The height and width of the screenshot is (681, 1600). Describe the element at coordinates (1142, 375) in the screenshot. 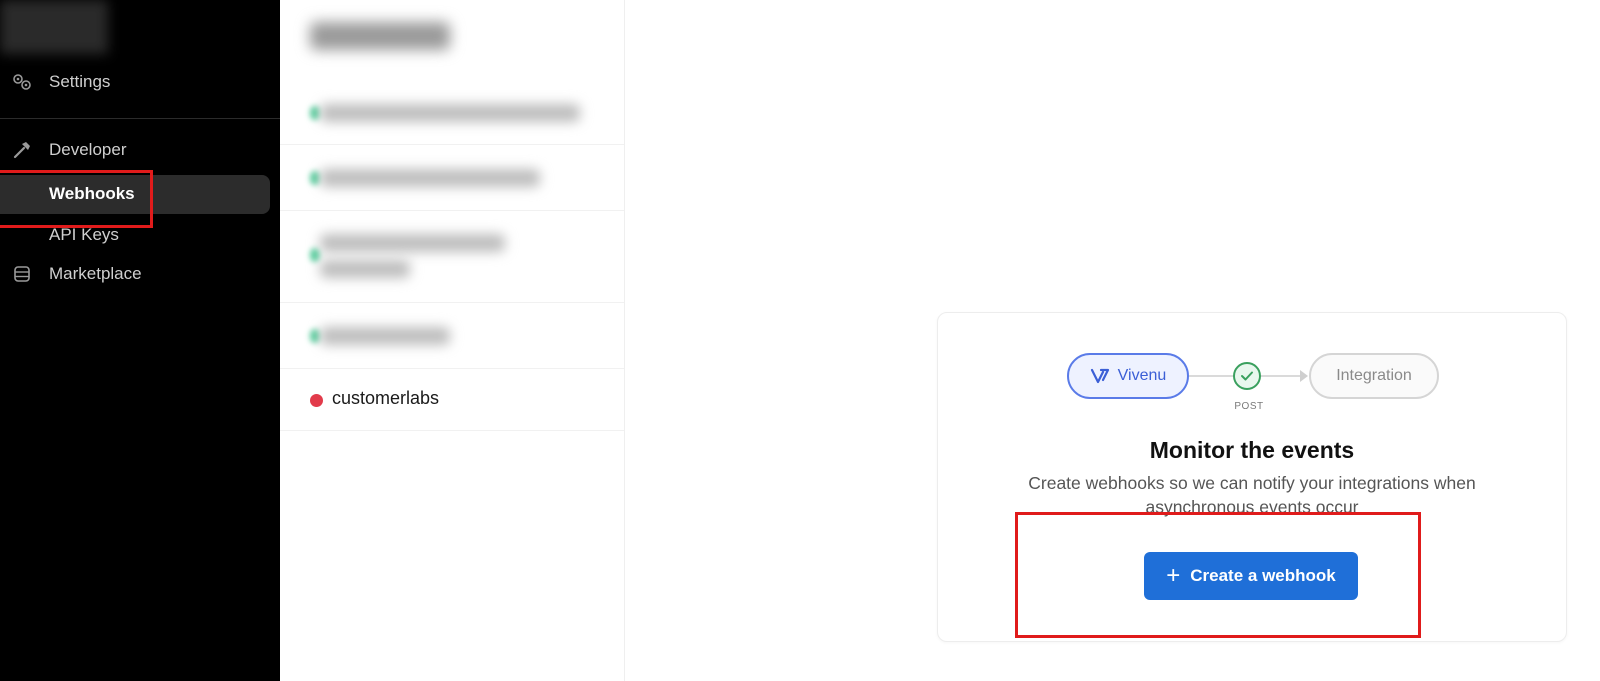

I see `source-label: Vivenu` at that location.